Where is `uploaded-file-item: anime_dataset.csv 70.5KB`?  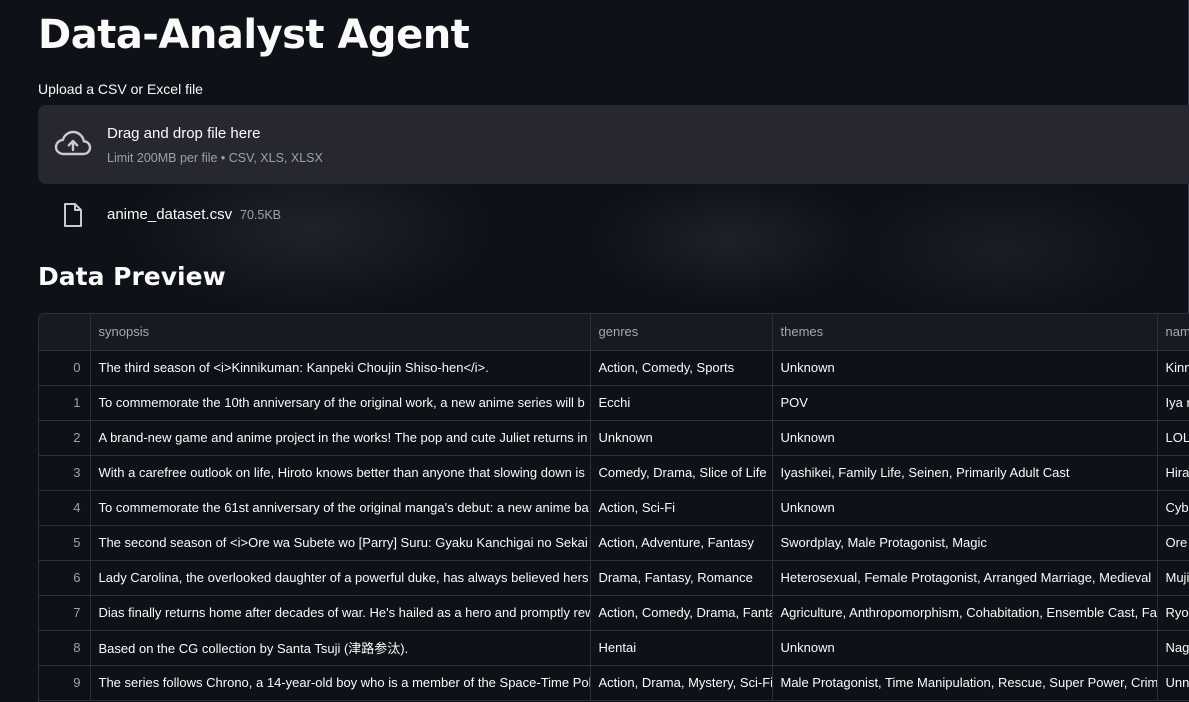
uploaded-file-item: anime_dataset.csv 70.5KB is located at coordinates (613, 215).